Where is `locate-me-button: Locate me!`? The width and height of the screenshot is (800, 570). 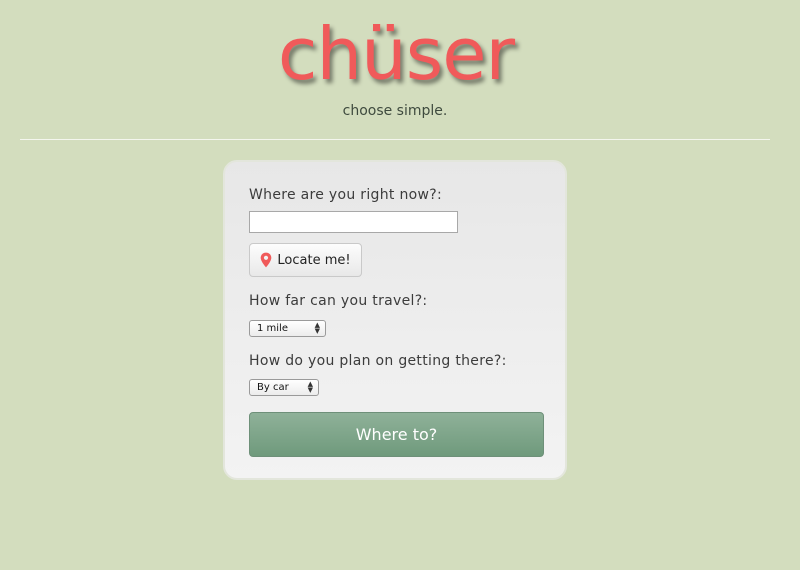 locate-me-button: Locate me! is located at coordinates (305, 260).